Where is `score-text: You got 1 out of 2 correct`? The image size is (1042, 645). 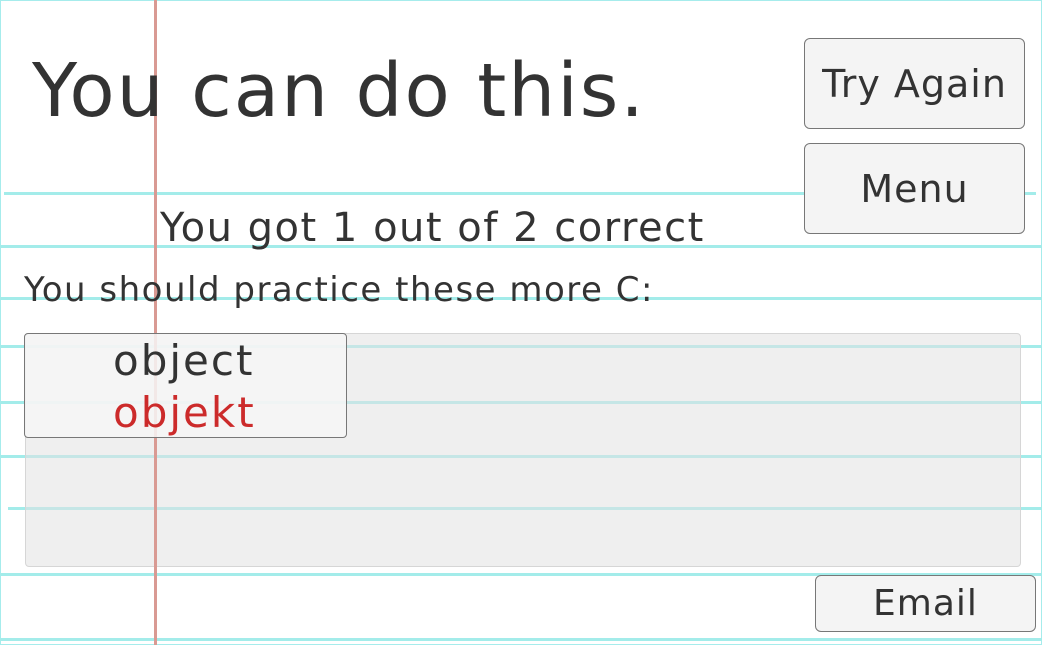 score-text: You got 1 out of 2 correct is located at coordinates (432, 228).